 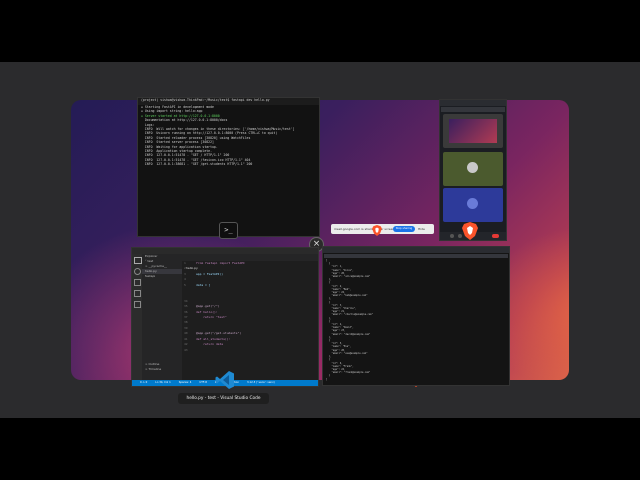 What do you see at coordinates (228, 230) in the screenshot?
I see `terminal-app-icon: >_` at bounding box center [228, 230].